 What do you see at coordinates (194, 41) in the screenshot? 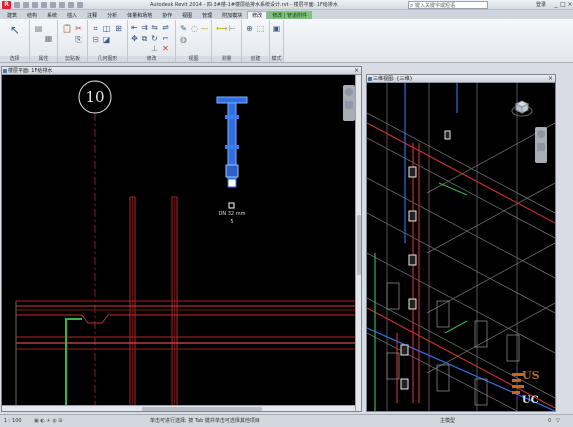
I see `panel-view: ✎ ◌ — ◍ 视图` at bounding box center [194, 41].